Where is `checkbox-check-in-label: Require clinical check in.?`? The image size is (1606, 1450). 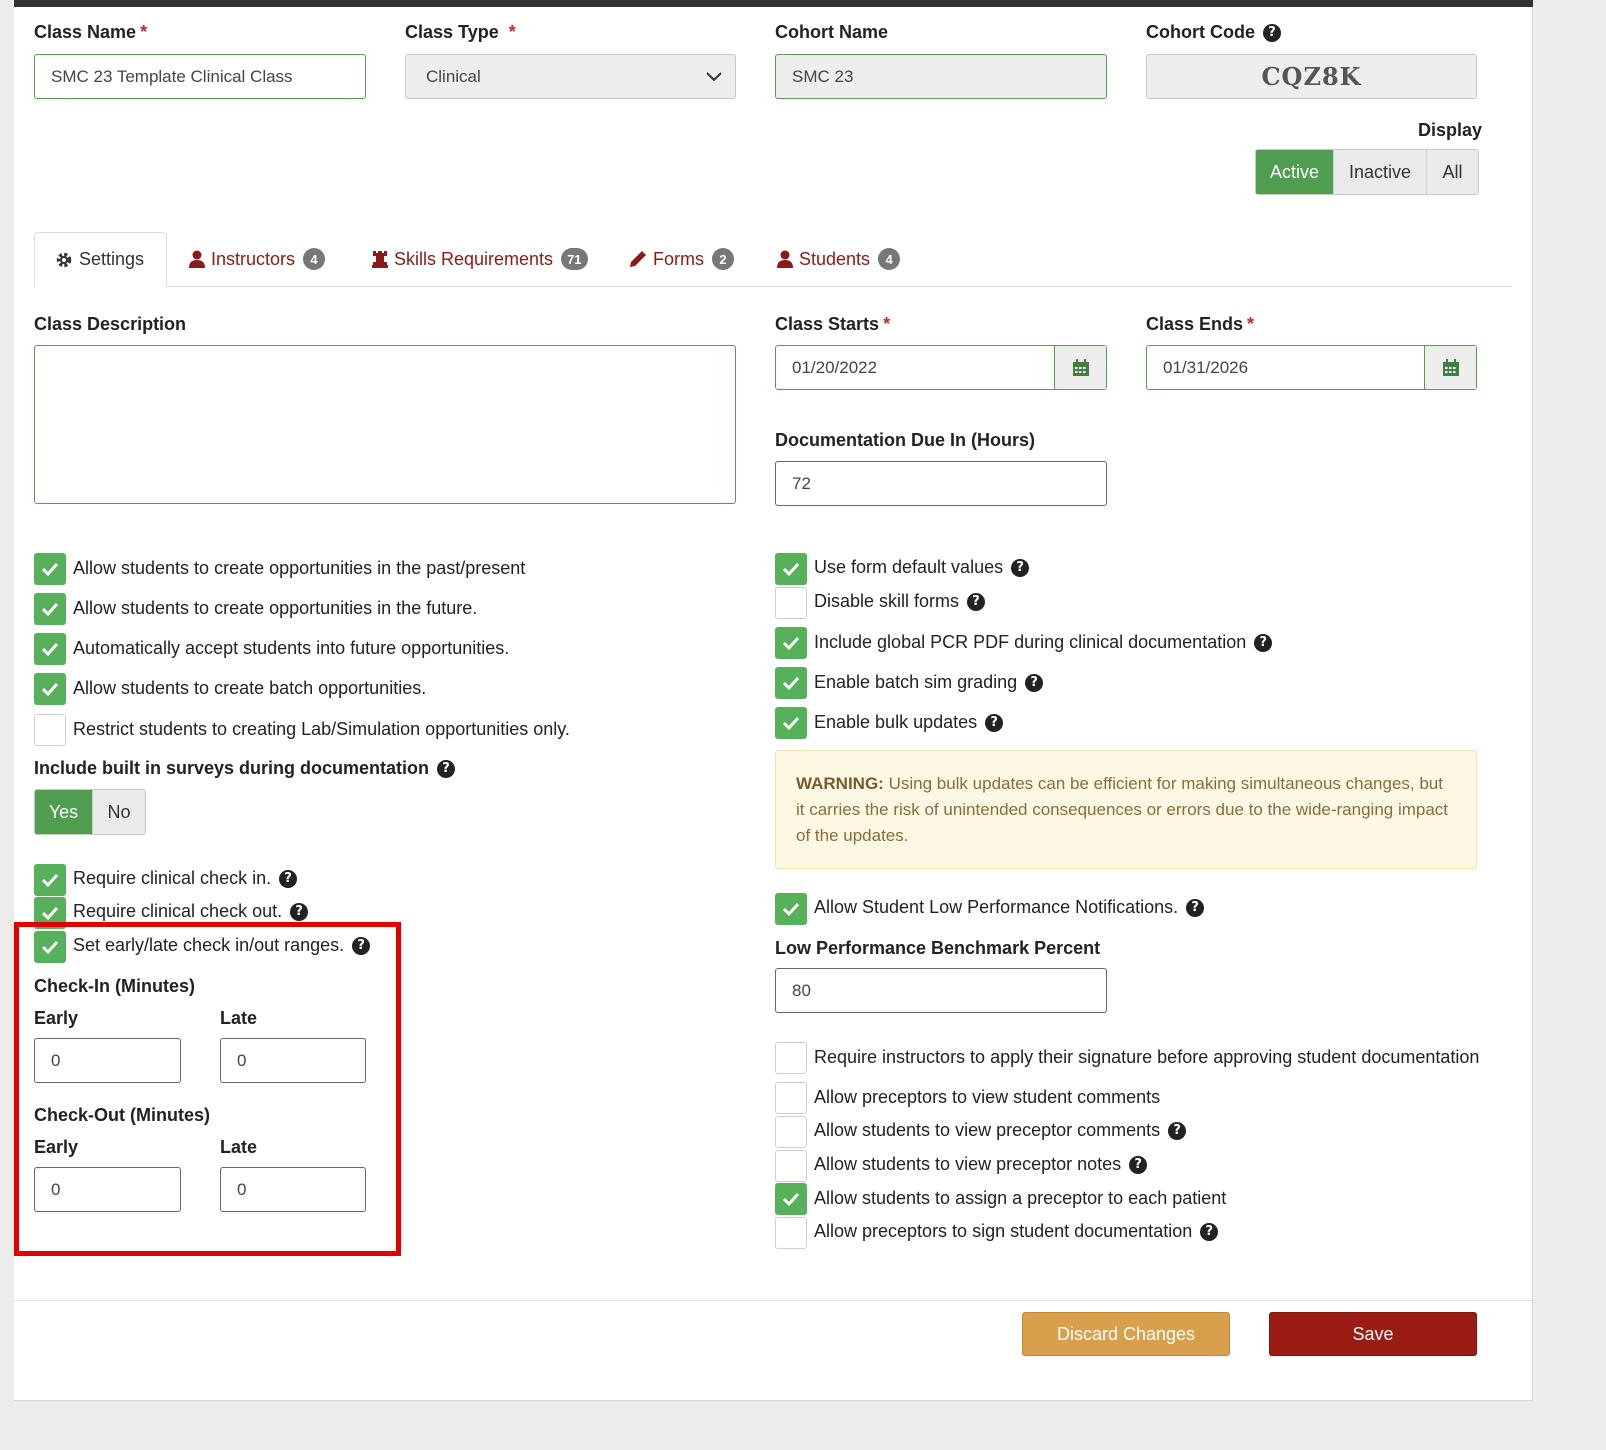
checkbox-check-in-label: Require clinical check in.? is located at coordinates (185, 878).